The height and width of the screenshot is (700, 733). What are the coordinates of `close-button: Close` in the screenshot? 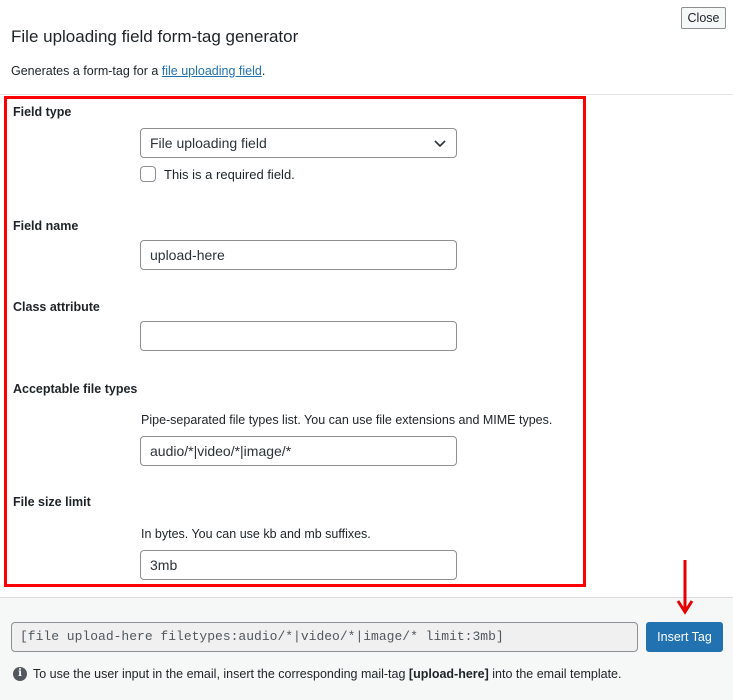 It's located at (703, 18).